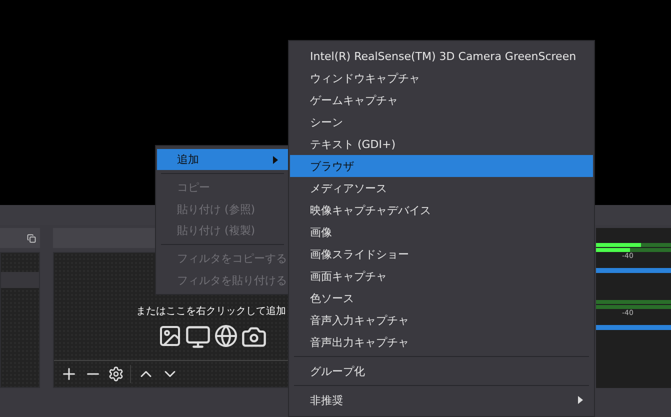 The height and width of the screenshot is (417, 671). What do you see at coordinates (441, 56) in the screenshot?
I see `menu-item: Intel(R) RealSense(TM) 3D Camera GreenScreen` at bounding box center [441, 56].